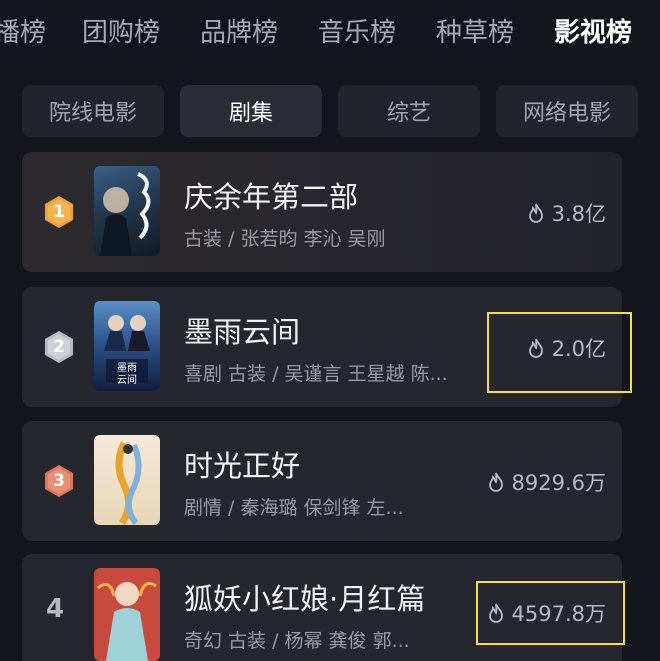  I want to click on heat-value: 8929.6万, so click(546, 482).